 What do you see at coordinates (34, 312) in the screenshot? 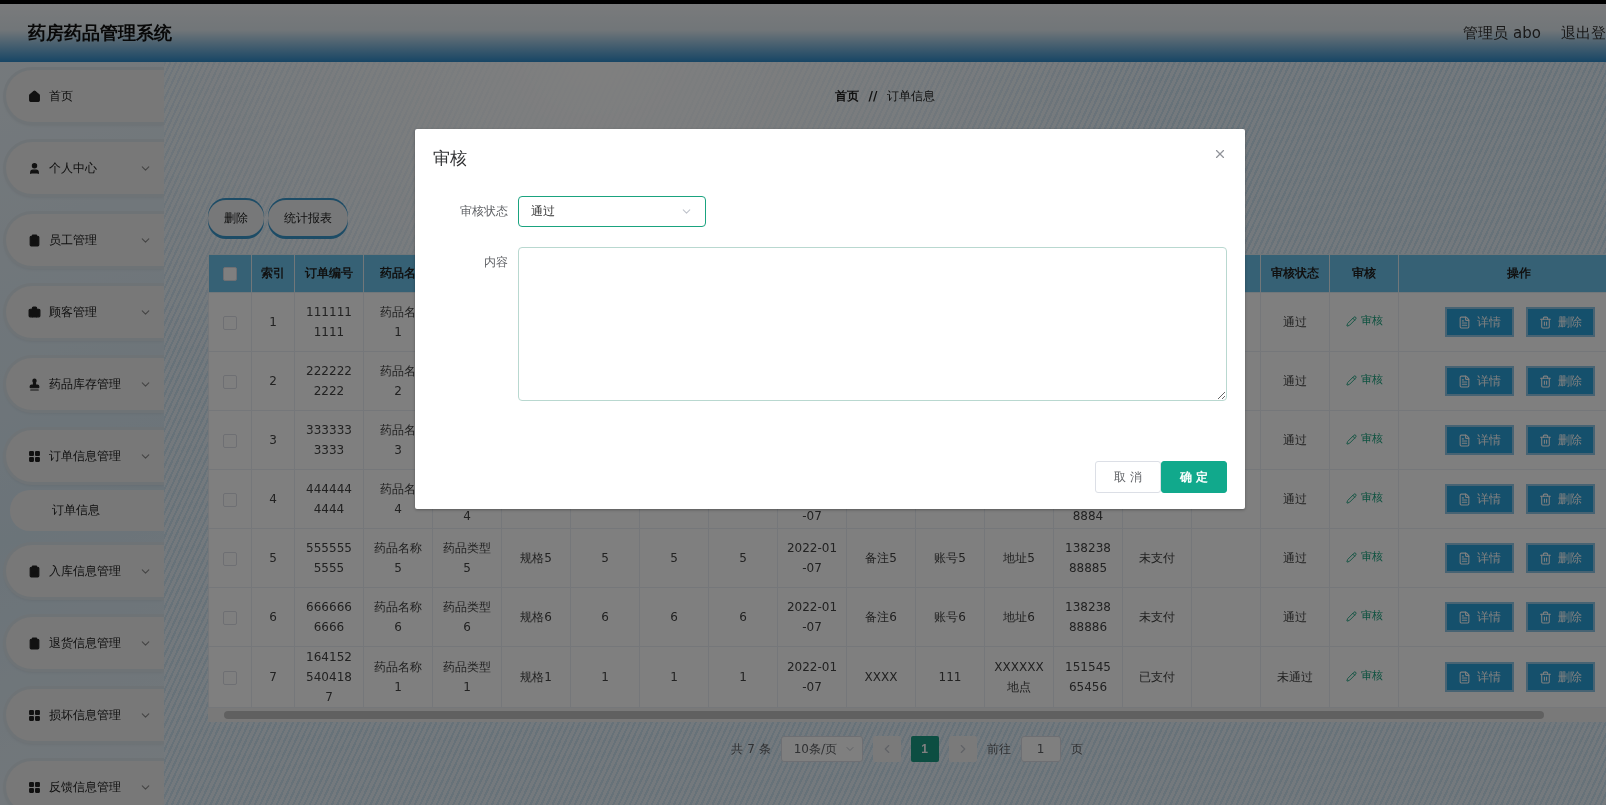
I see `briefcase-icon` at bounding box center [34, 312].